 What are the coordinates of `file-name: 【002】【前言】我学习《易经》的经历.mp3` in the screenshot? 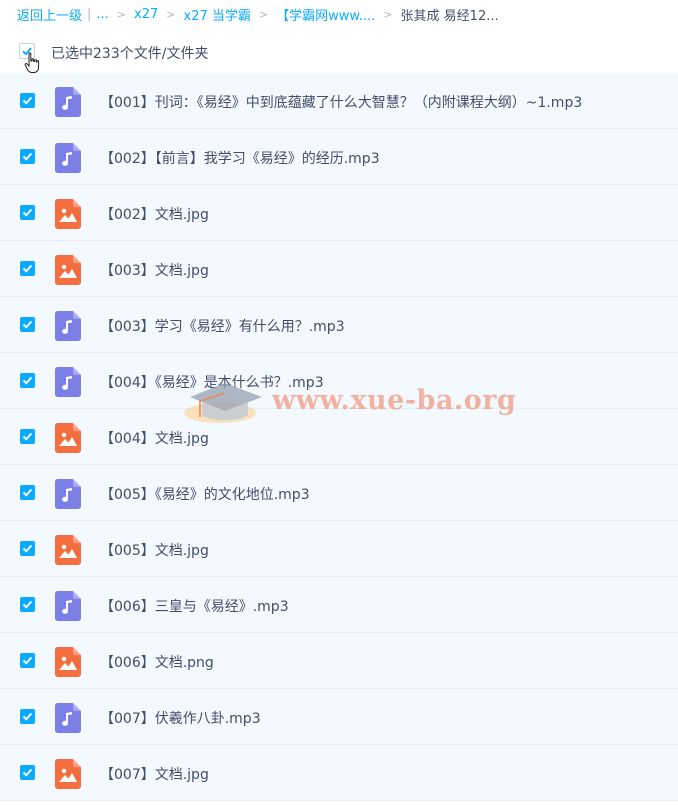 It's located at (240, 158).